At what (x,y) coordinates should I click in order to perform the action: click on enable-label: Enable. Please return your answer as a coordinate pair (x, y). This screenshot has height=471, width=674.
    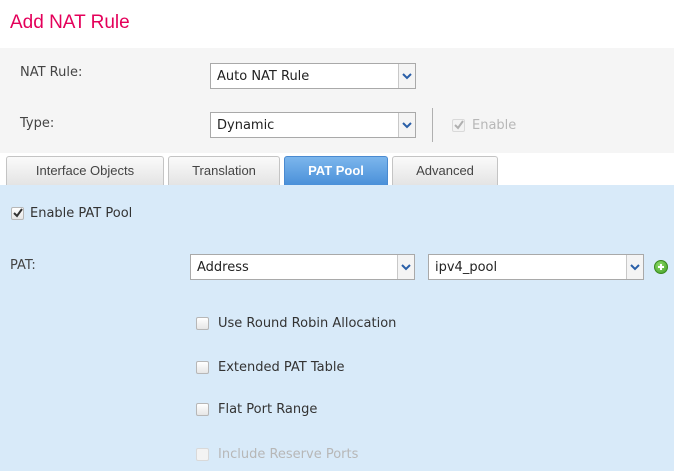
    Looking at the image, I should click on (494, 125).